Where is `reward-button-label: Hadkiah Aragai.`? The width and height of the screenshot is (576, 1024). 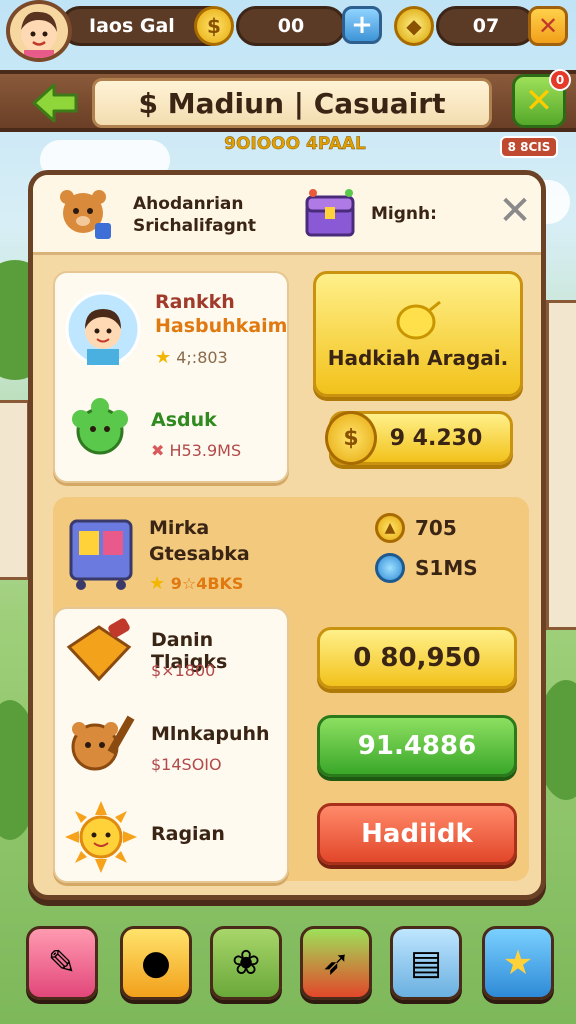
reward-button-label: Hadkiah Aragai. is located at coordinates (418, 358).